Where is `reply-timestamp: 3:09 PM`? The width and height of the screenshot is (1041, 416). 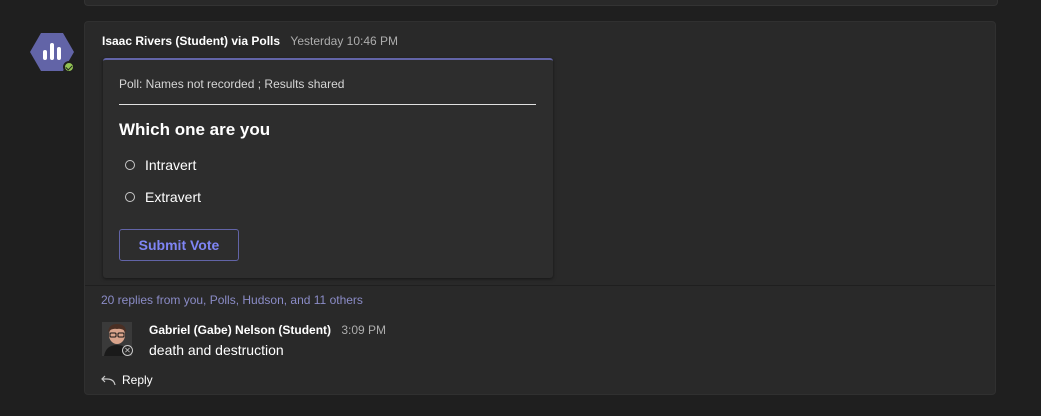
reply-timestamp: 3:09 PM is located at coordinates (364, 330).